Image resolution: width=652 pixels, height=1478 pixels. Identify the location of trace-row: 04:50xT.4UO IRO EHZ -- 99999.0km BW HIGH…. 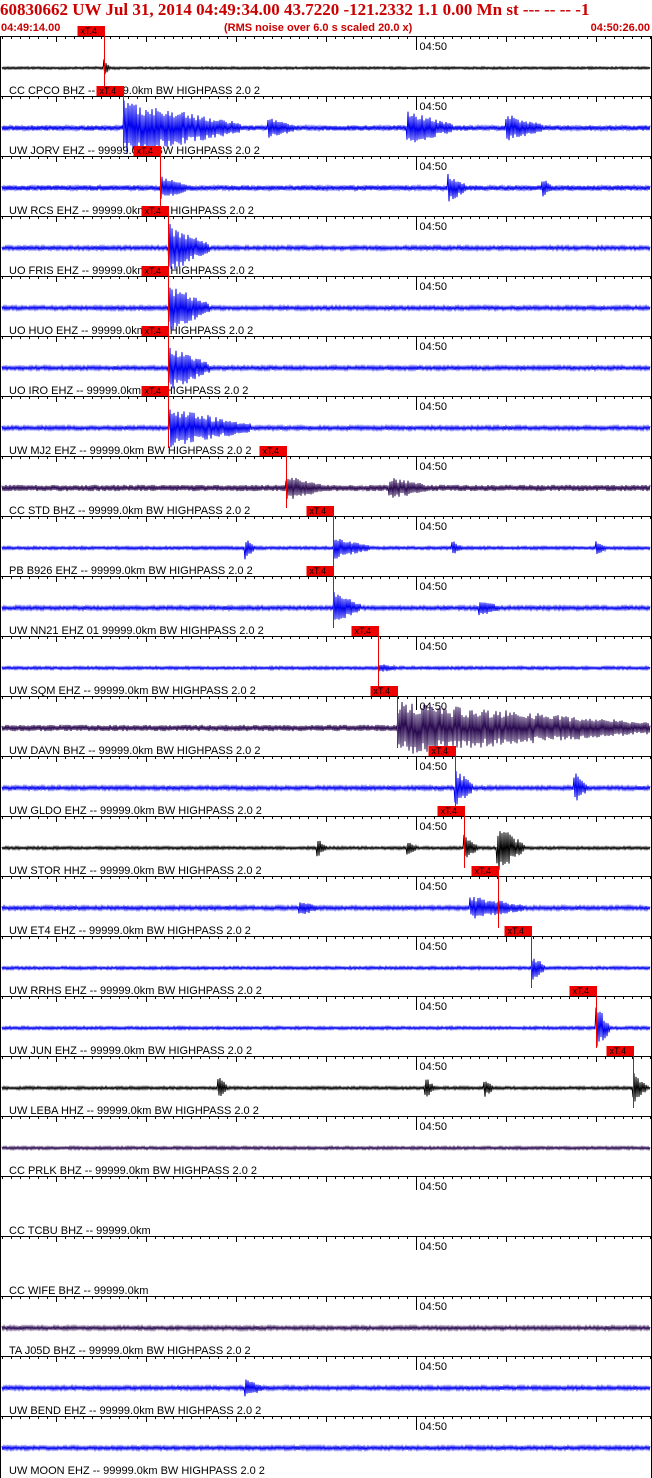
(326, 361).